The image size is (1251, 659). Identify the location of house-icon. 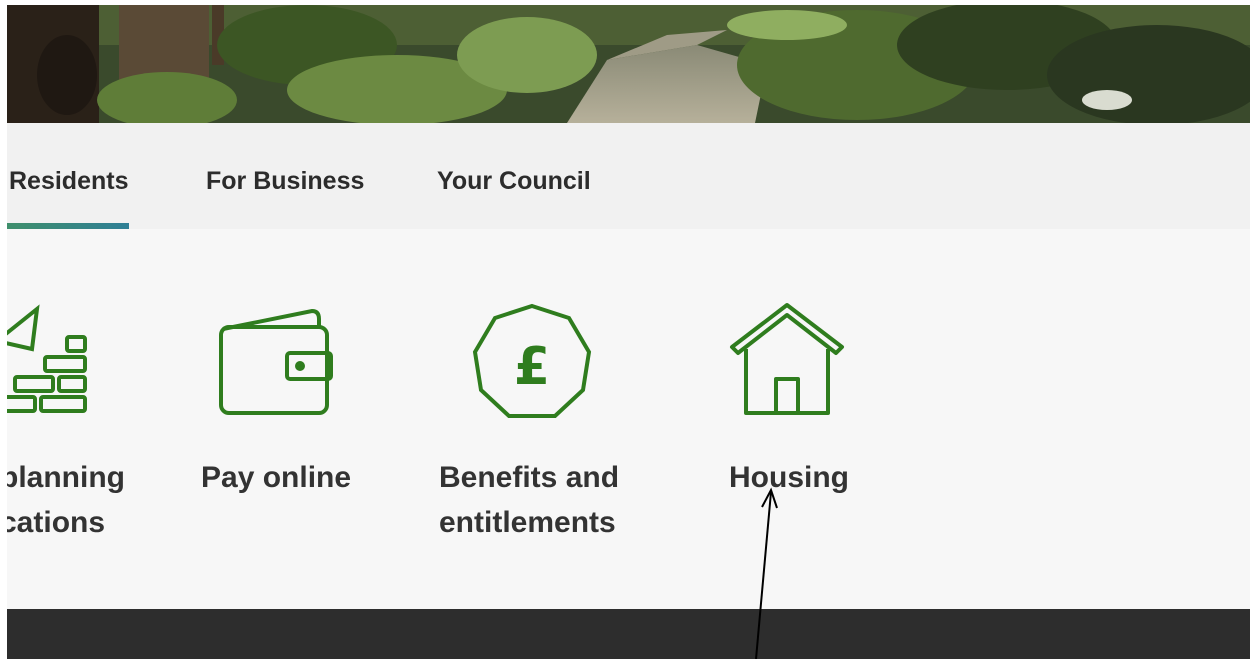
(787, 359).